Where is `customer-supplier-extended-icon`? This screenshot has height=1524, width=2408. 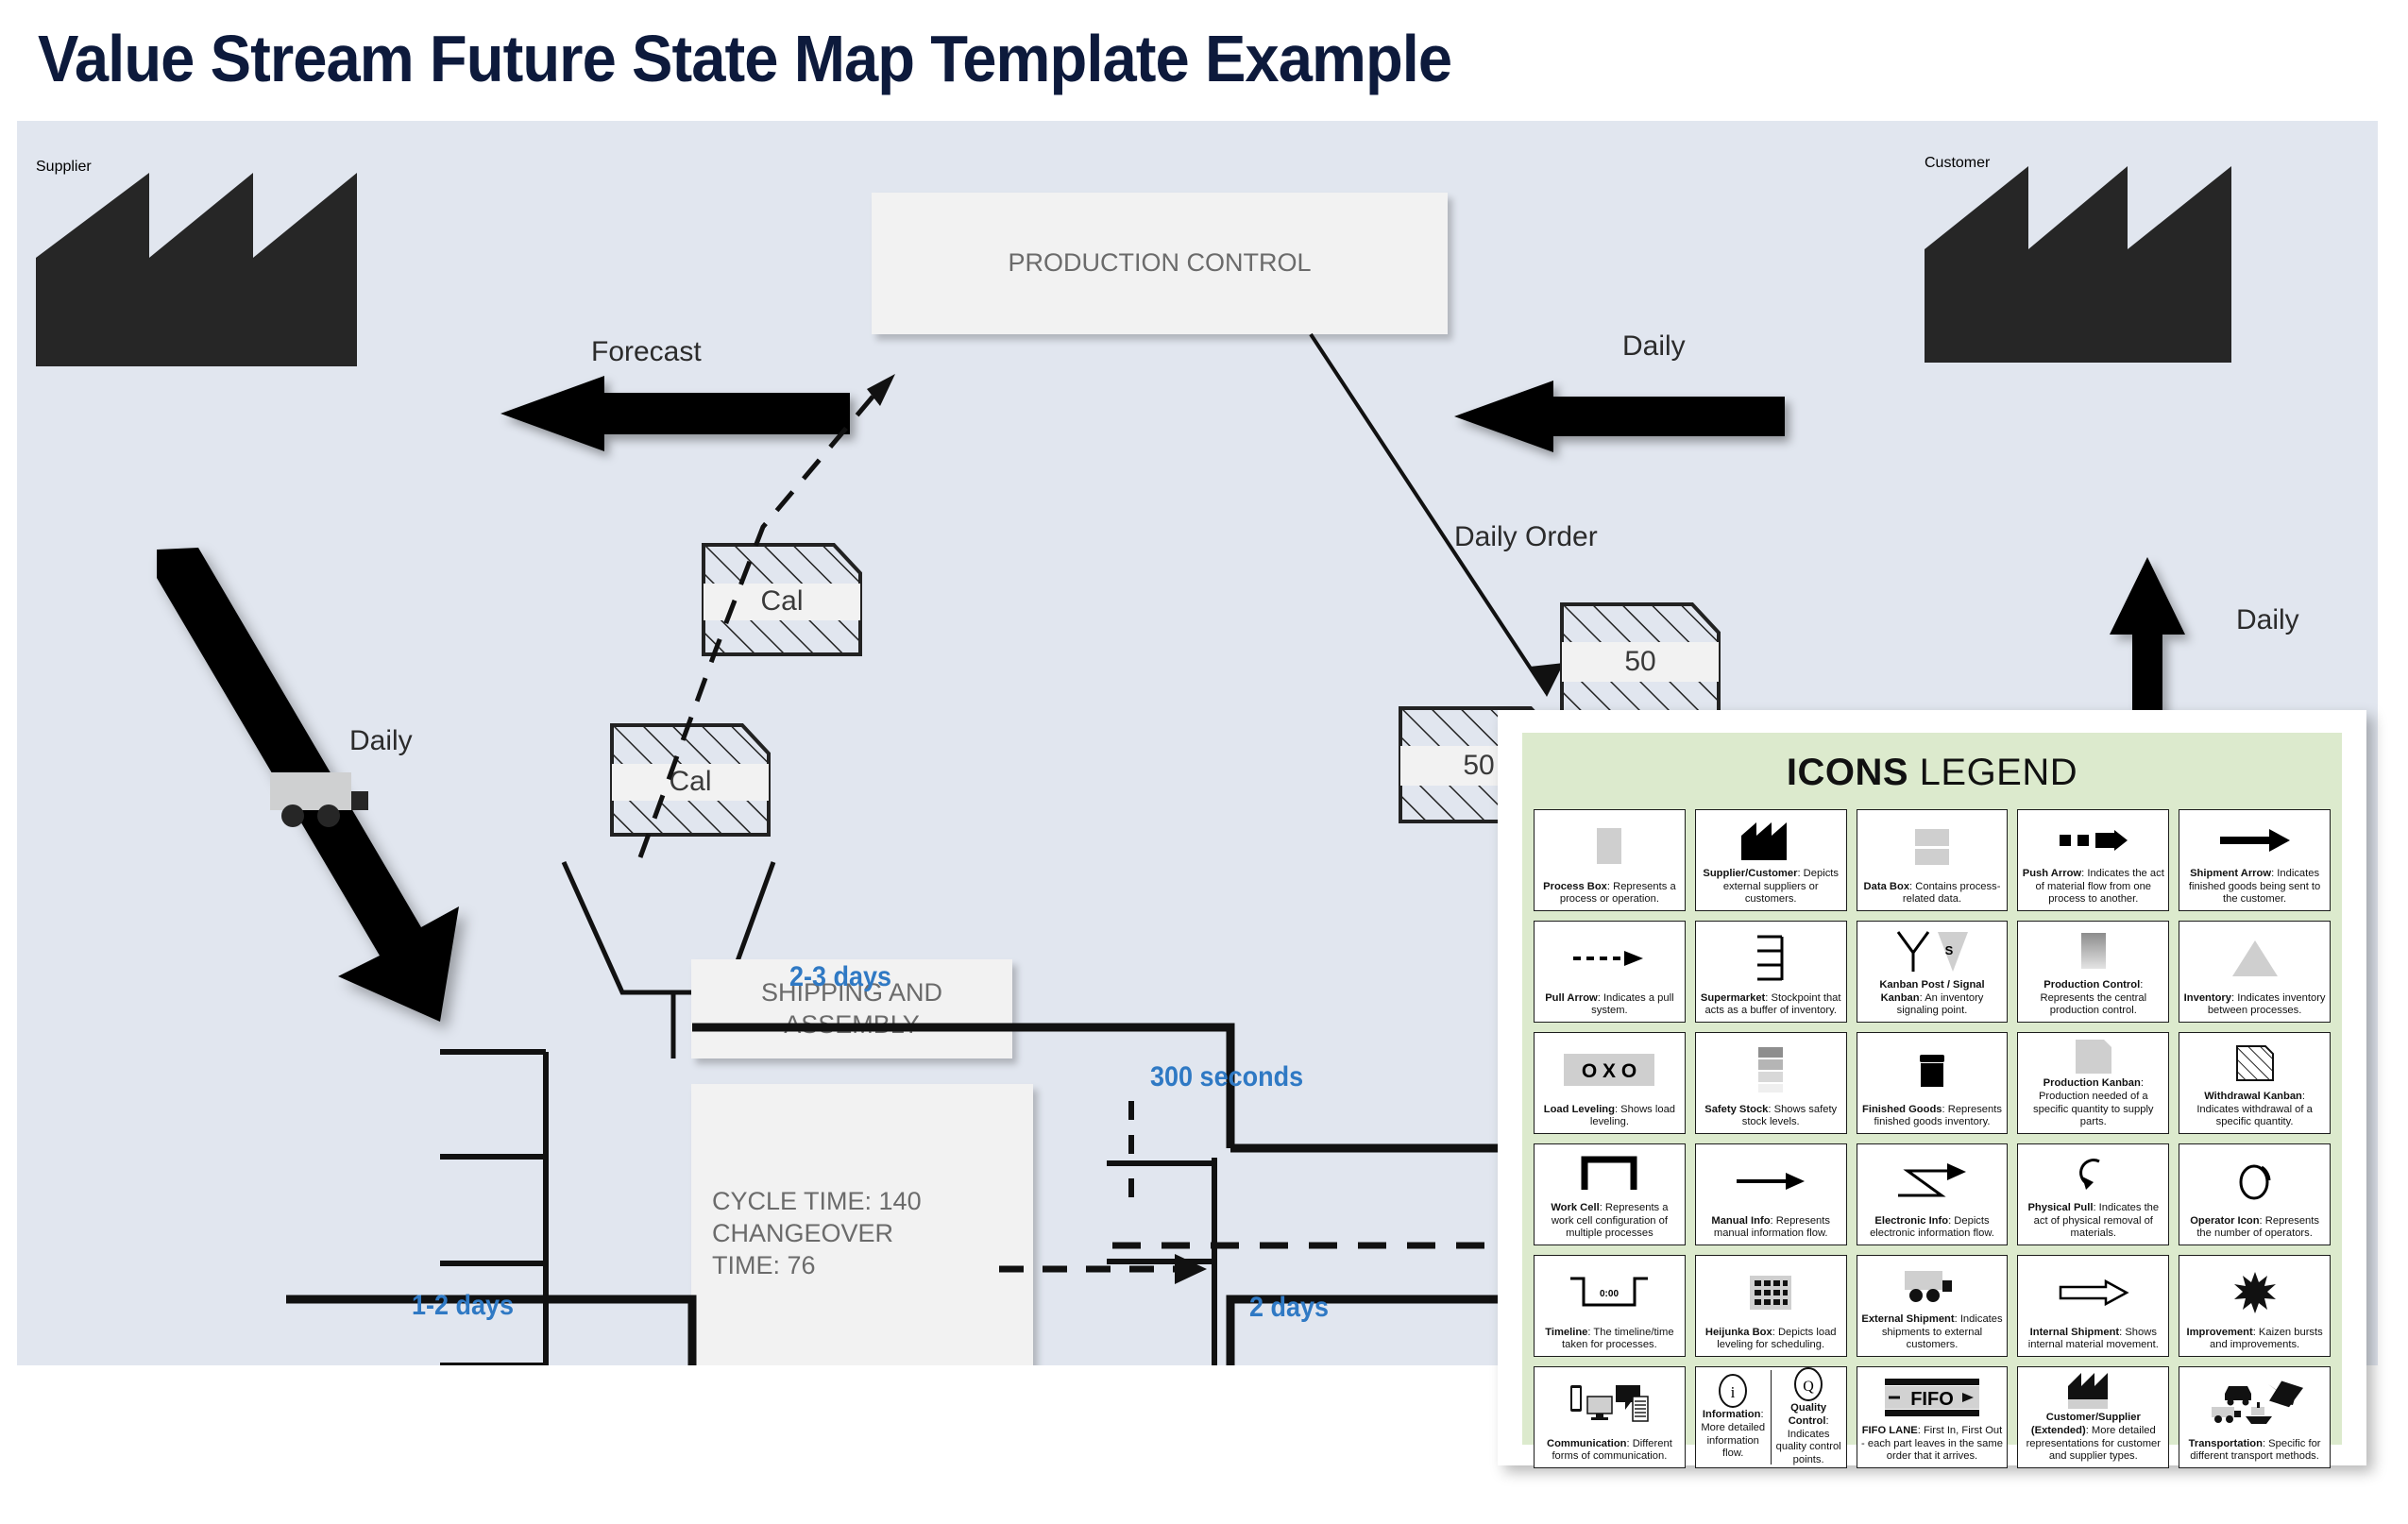
customer-supplier-extended-icon is located at coordinates (2093, 1391).